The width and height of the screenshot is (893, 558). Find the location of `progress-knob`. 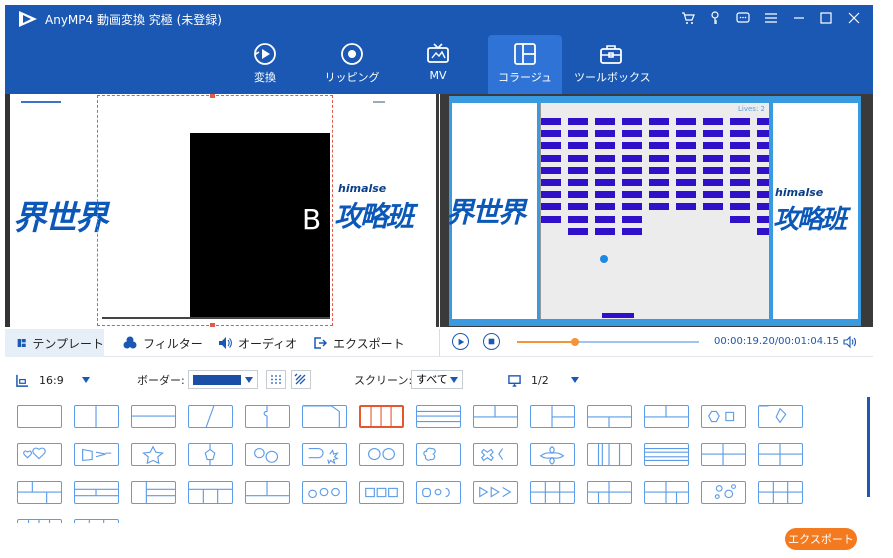

progress-knob is located at coordinates (575, 342).